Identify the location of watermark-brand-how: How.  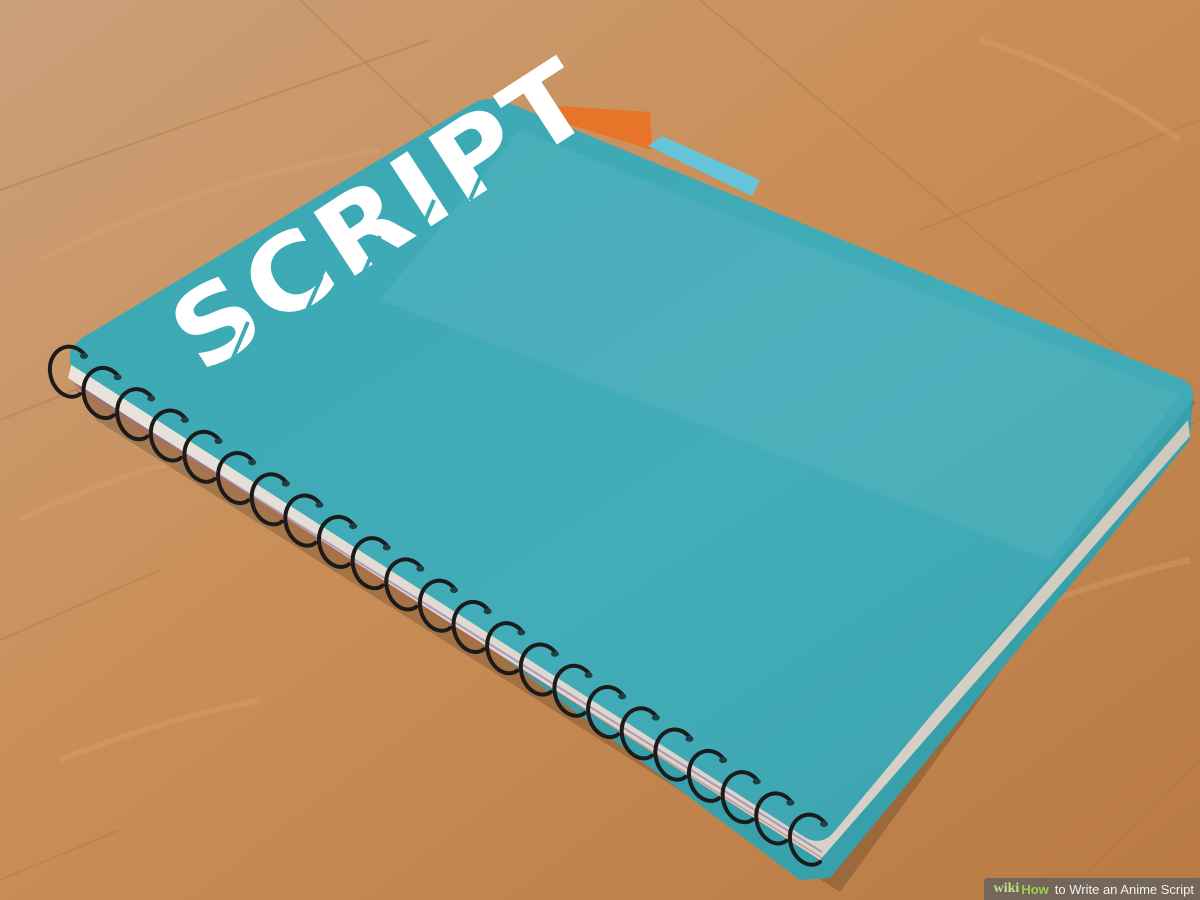
(1035, 889).